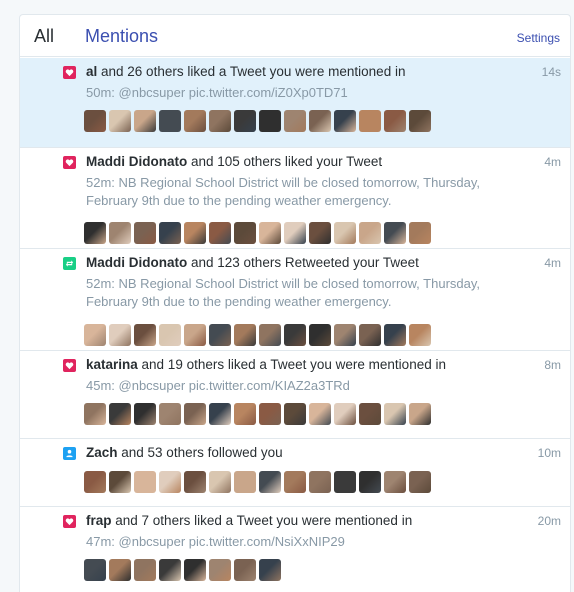 The image size is (574, 592). I want to click on tab-mentions: Mentions, so click(121, 36).